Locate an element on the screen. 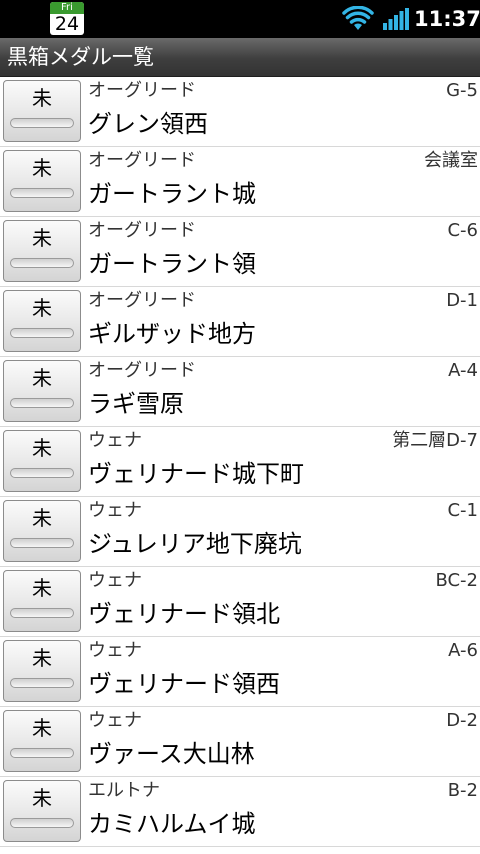 This screenshot has height=854, width=480. list-item: 未 オーグリード C-6 ガートラント領 is located at coordinates (240, 252).